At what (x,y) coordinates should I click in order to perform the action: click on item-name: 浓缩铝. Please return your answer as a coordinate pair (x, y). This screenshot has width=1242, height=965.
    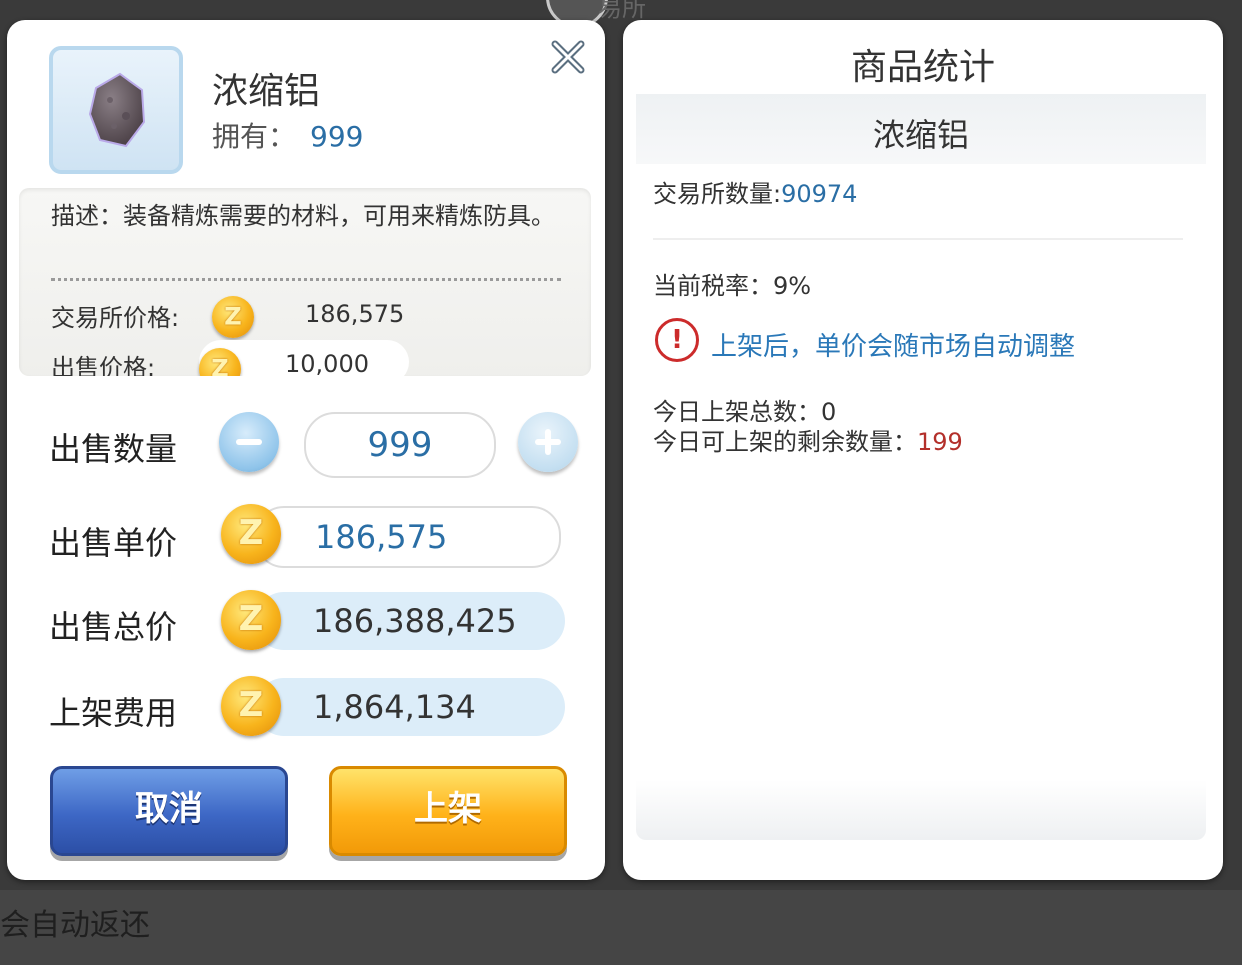
    Looking at the image, I should click on (266, 91).